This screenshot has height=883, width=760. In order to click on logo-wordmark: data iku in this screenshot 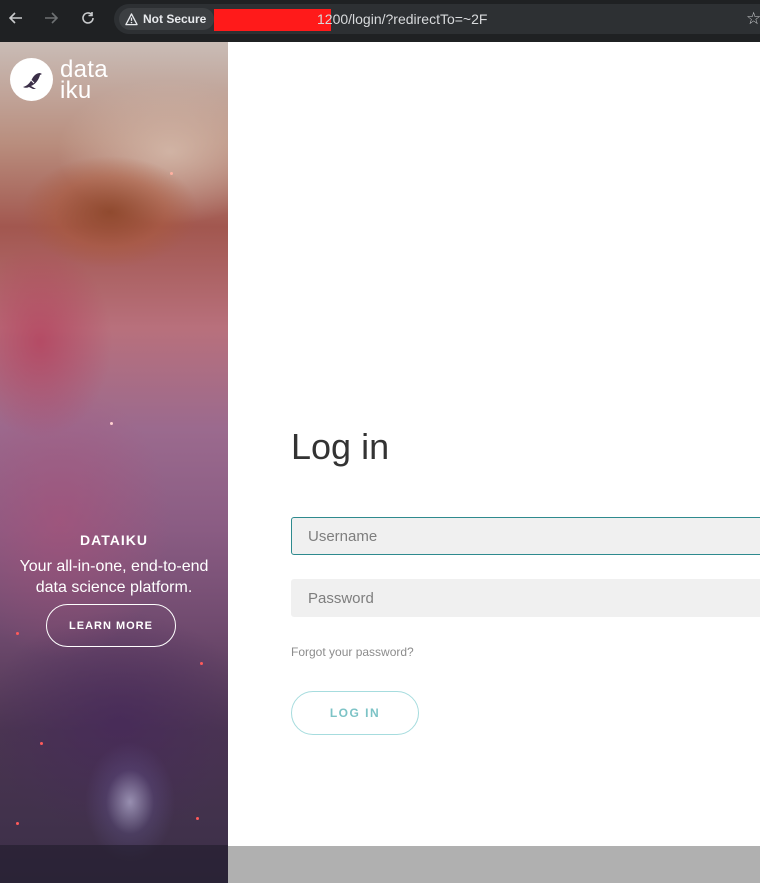, I will do `click(84, 80)`.